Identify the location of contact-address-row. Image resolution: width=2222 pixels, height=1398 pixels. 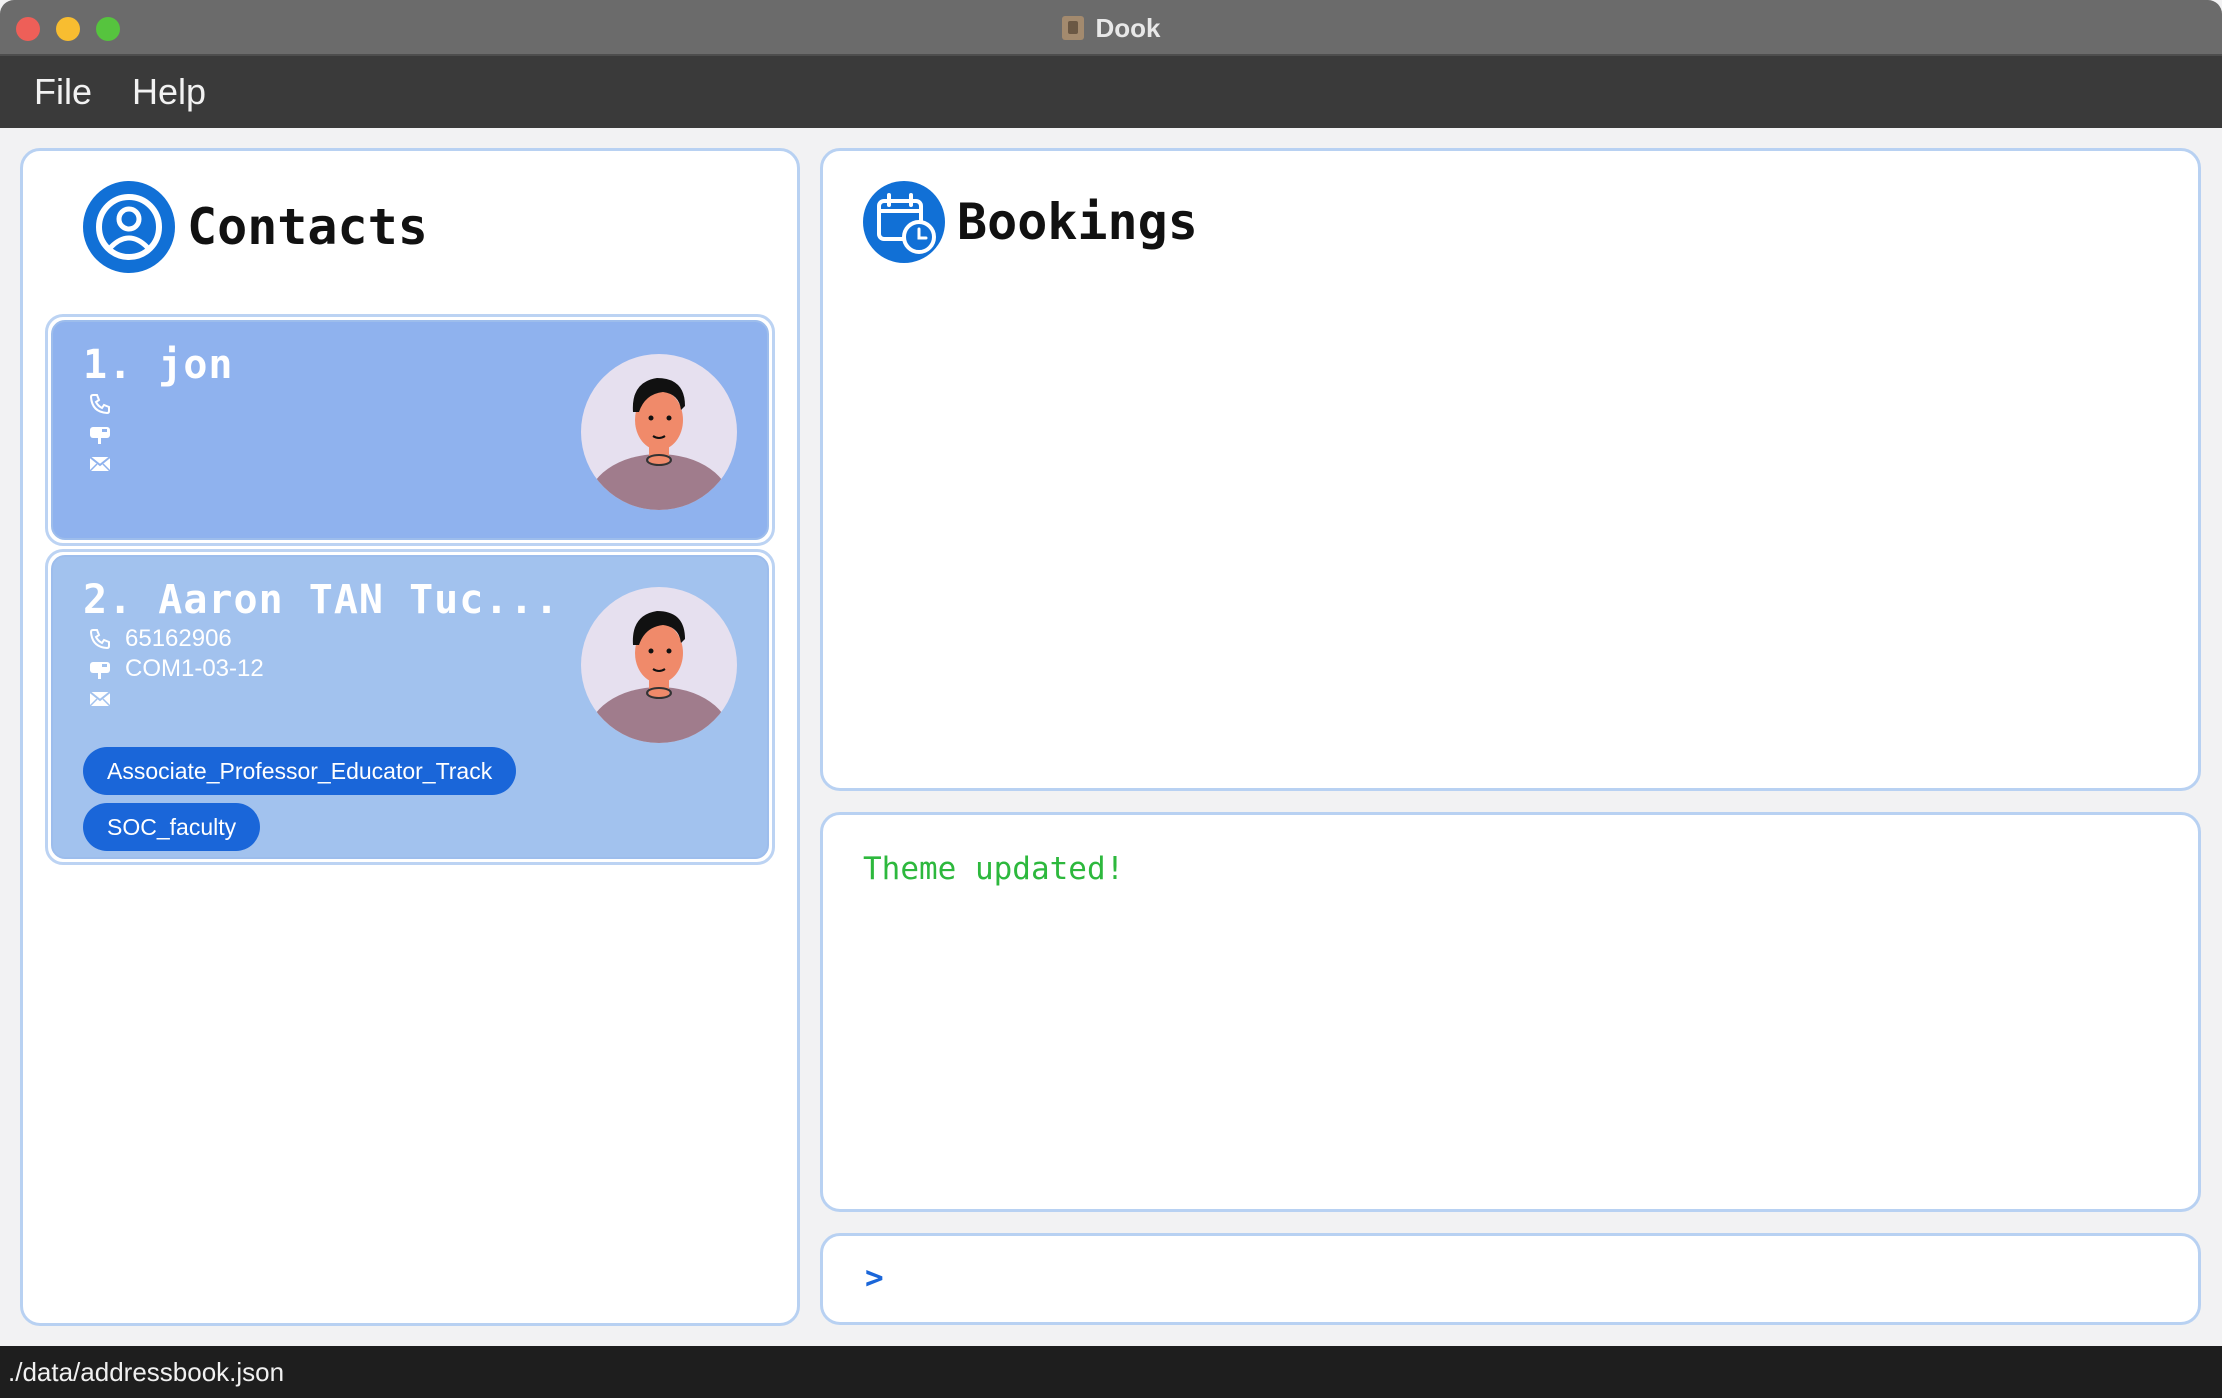
(106, 434).